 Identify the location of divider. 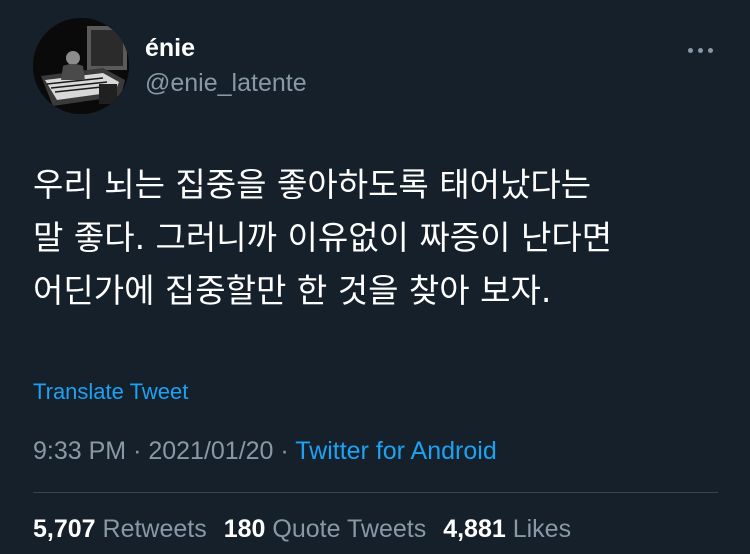
(375, 492).